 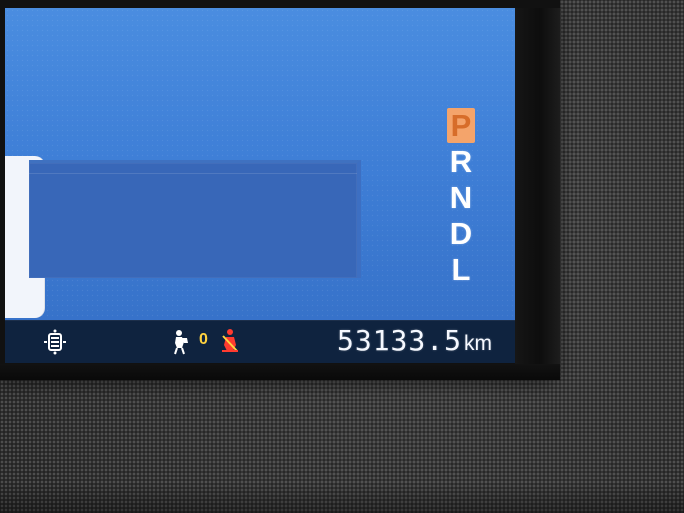 What do you see at coordinates (461, 269) in the screenshot?
I see `gear-l: L` at bounding box center [461, 269].